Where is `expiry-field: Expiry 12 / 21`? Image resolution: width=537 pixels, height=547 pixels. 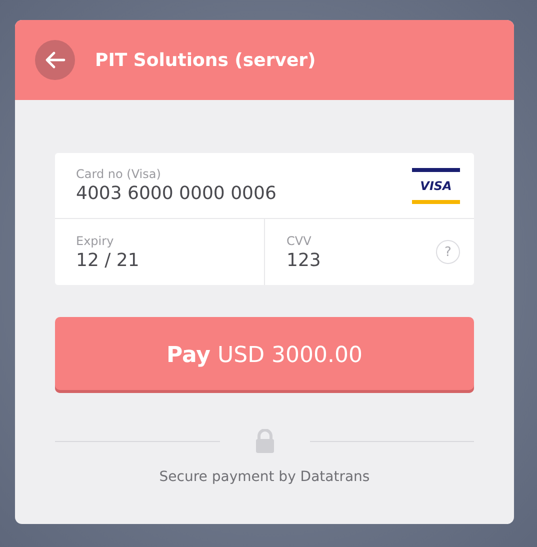 expiry-field: Expiry 12 / 21 is located at coordinates (159, 252).